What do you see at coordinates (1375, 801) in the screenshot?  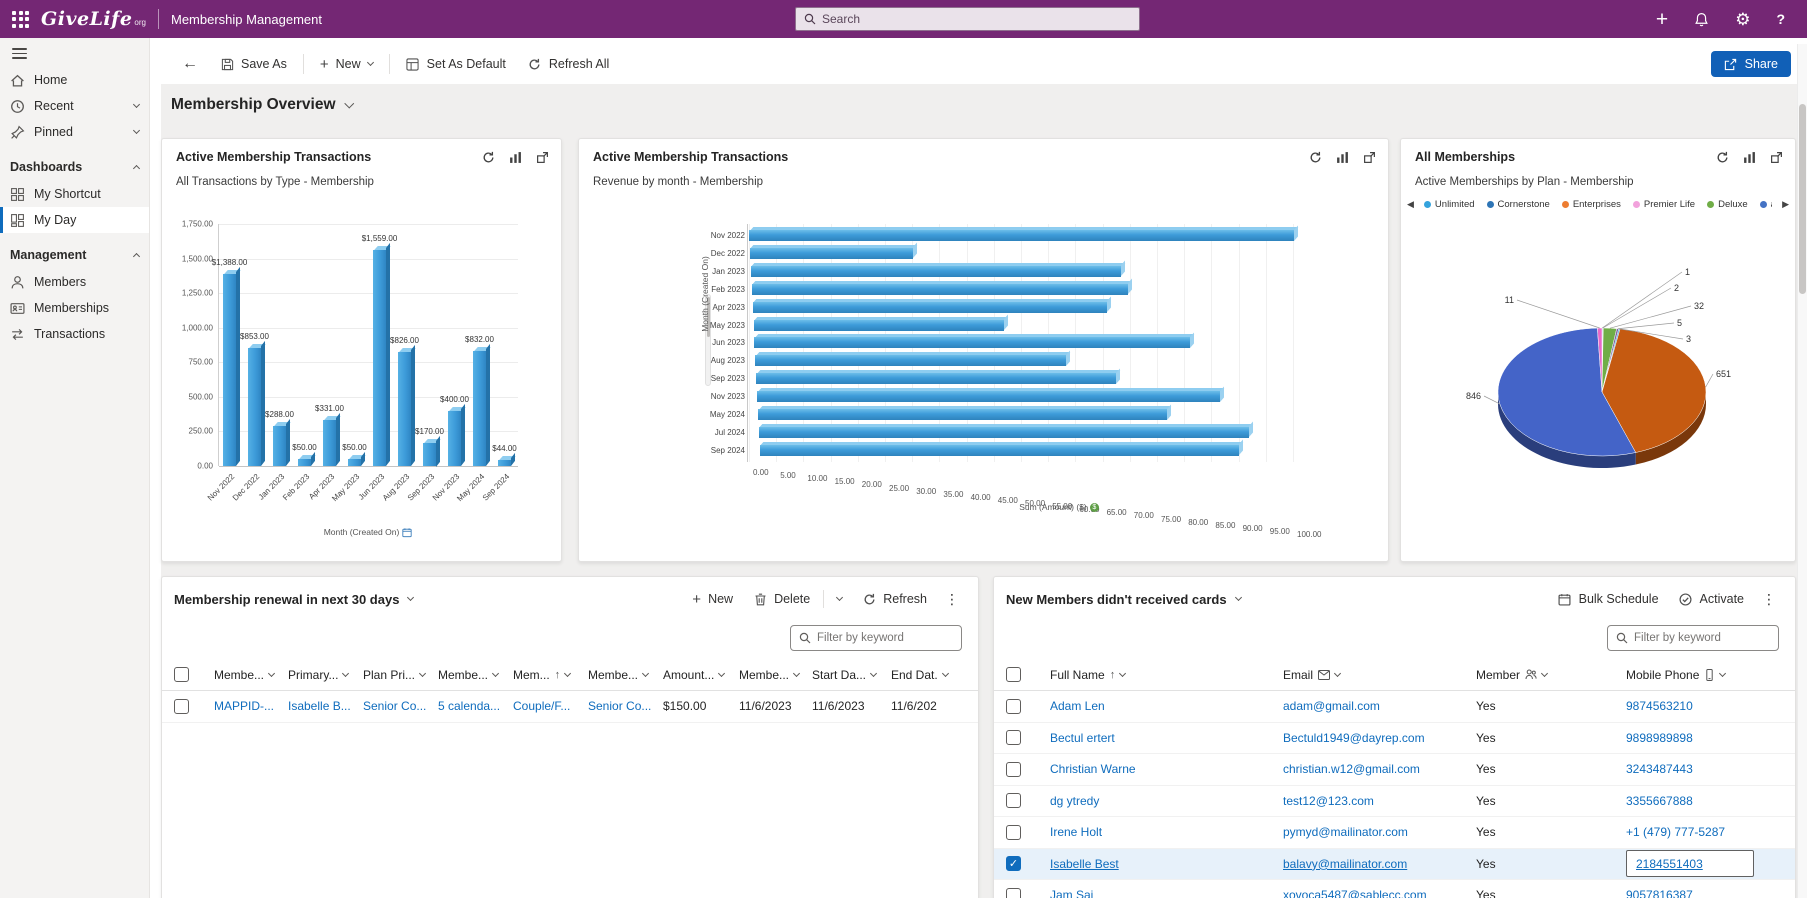 I see `email-link: test12@123.com` at bounding box center [1375, 801].